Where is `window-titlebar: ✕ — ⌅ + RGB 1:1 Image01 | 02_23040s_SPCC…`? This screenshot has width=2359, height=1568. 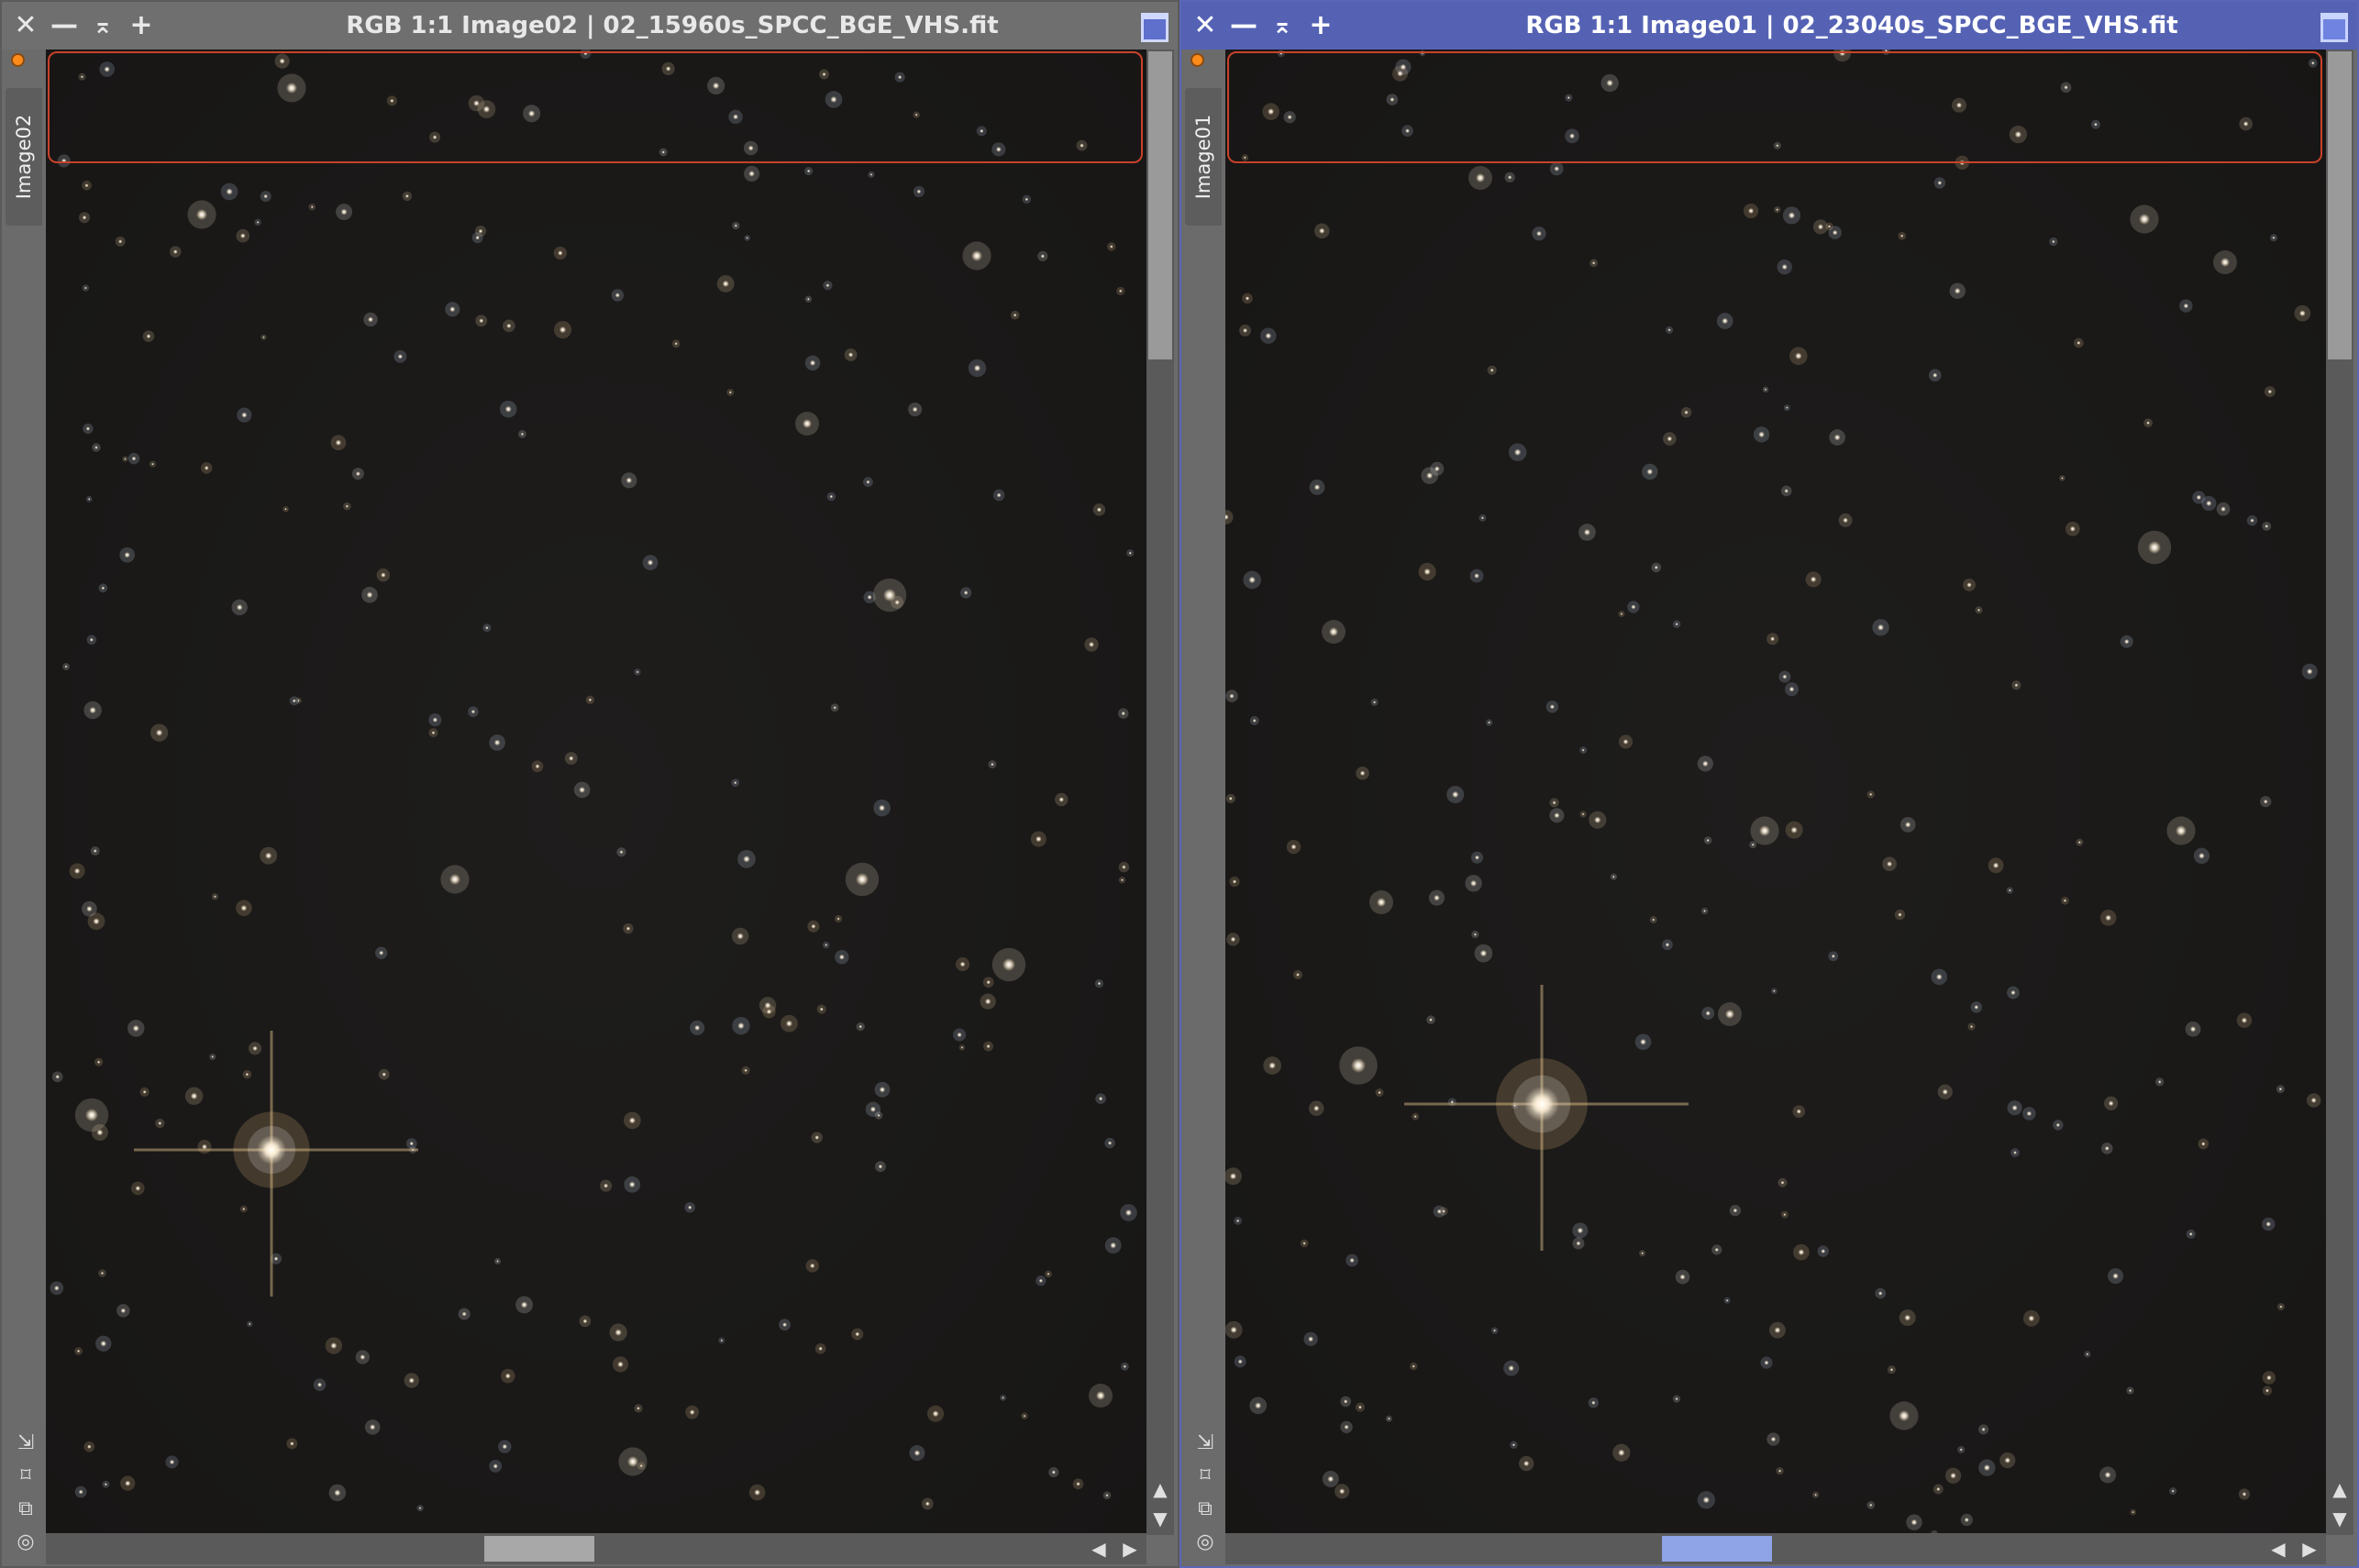
window-titlebar: ✕ — ⌅ + RGB 1:1 Image01 | 02_23040s_SPCC… is located at coordinates (1769, 26).